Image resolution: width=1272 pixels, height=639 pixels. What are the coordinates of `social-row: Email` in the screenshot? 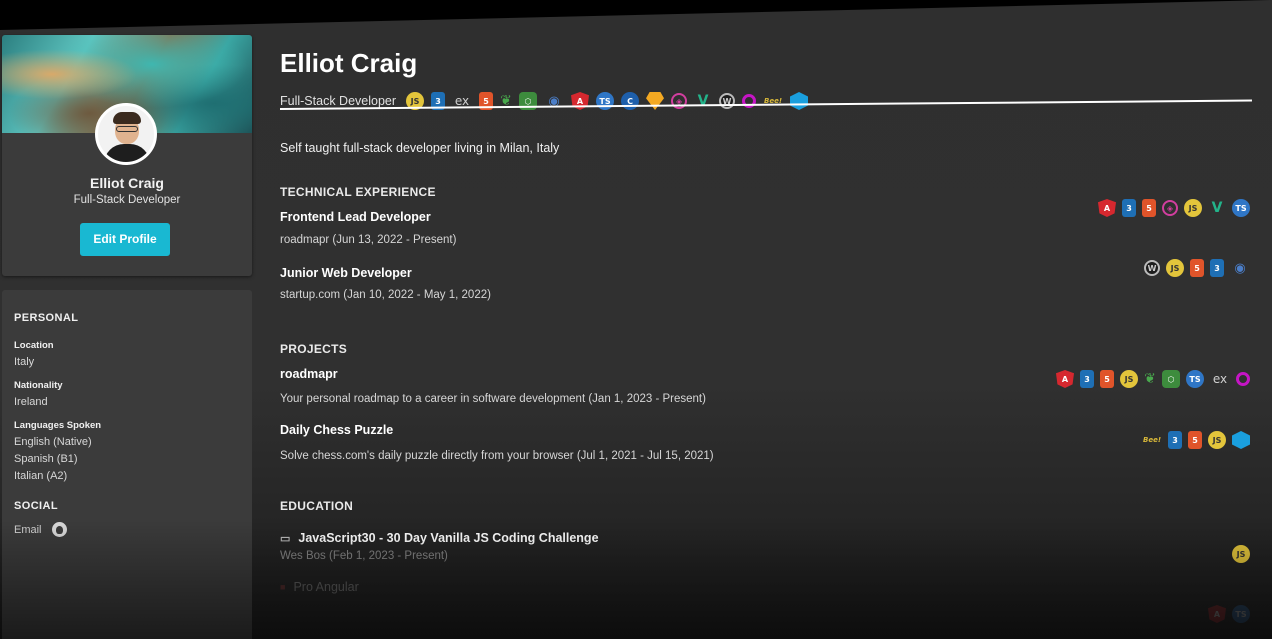 It's located at (127, 529).